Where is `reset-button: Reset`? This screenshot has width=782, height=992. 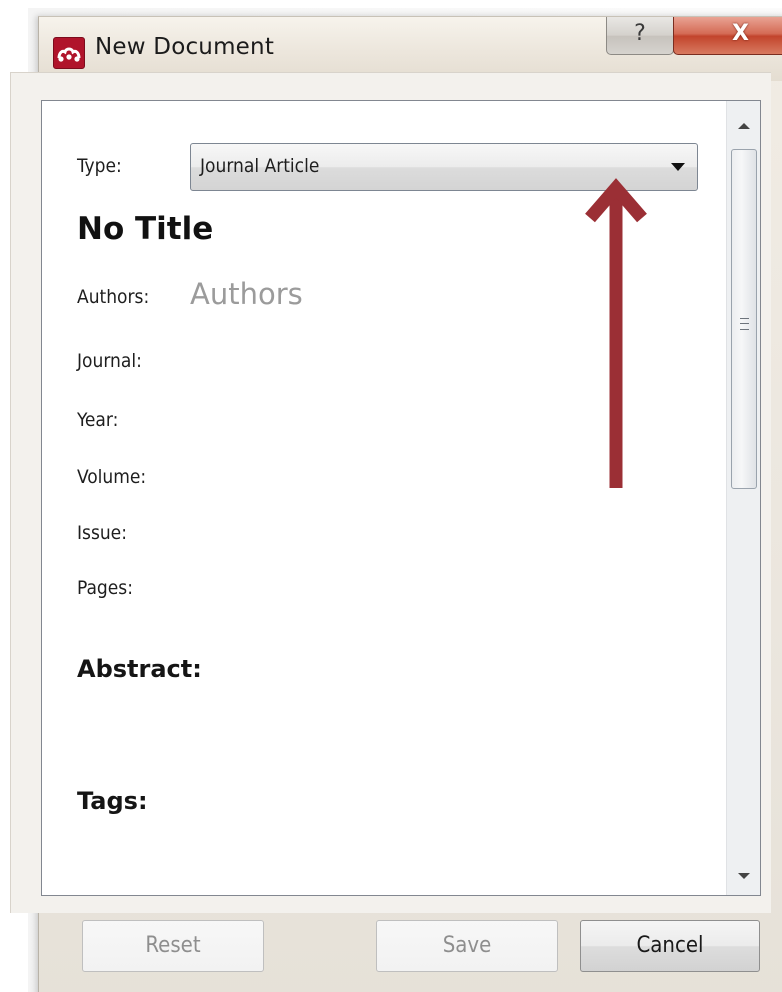
reset-button: Reset is located at coordinates (173, 946).